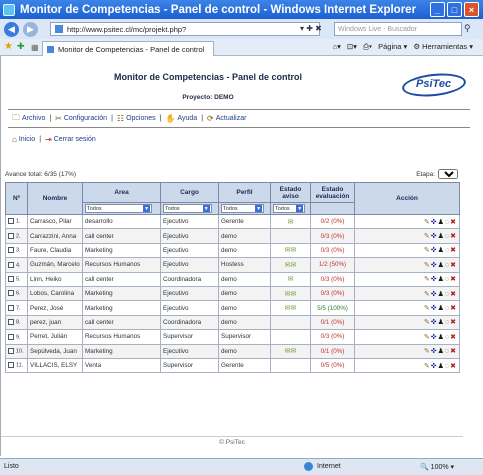 This screenshot has height=475, width=483. I want to click on col-estado-aviso: Estado aviso, so click(290, 192).